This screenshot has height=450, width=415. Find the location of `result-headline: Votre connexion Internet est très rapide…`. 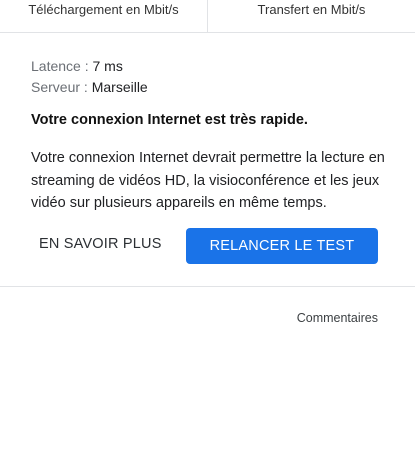

result-headline: Votre connexion Internet est très rapide… is located at coordinates (169, 120).